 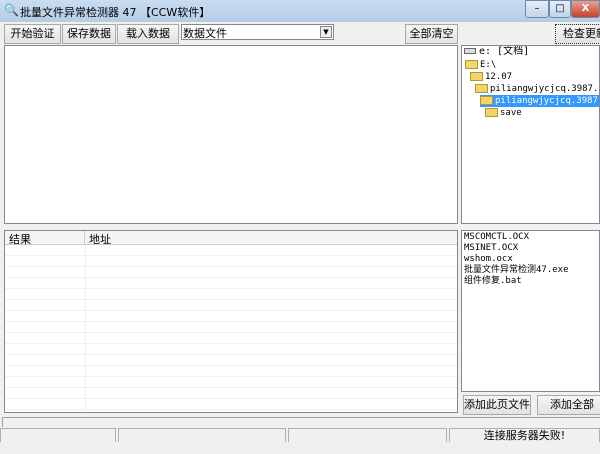 I want to click on add-all-button: 添加全部, so click(x=568, y=405).